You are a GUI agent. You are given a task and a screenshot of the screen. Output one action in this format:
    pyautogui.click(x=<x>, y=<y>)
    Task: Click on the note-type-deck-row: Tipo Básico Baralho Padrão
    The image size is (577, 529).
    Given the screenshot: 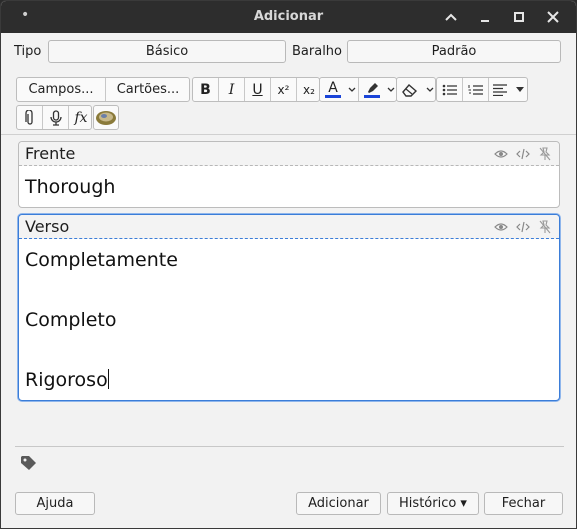 What is the action you would take?
    pyautogui.click(x=288, y=52)
    